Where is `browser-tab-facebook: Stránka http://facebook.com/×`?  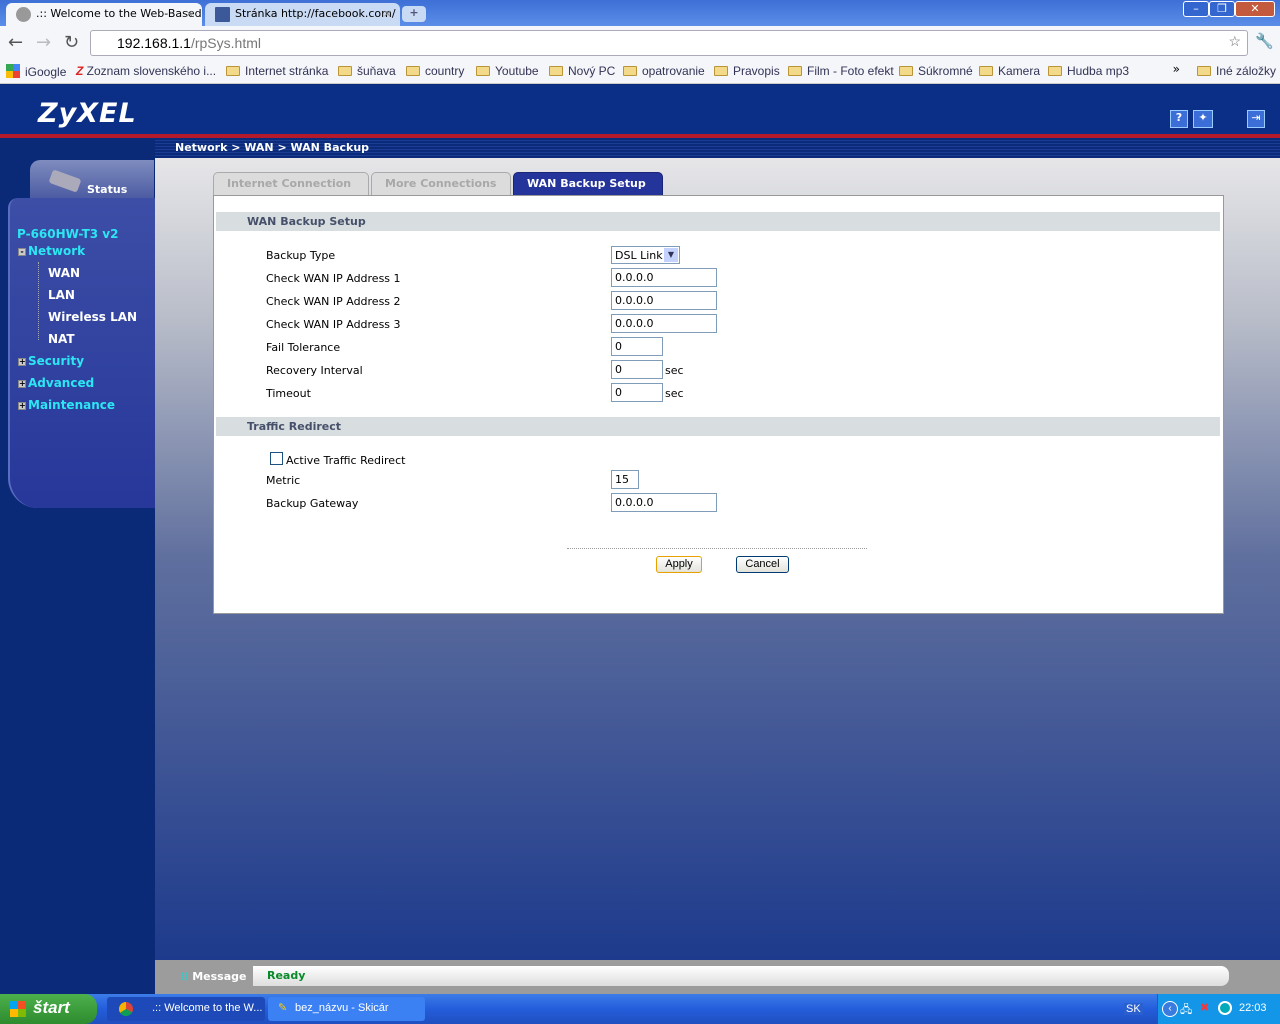
browser-tab-facebook: Stránka http://facebook.com/× is located at coordinates (302, 14).